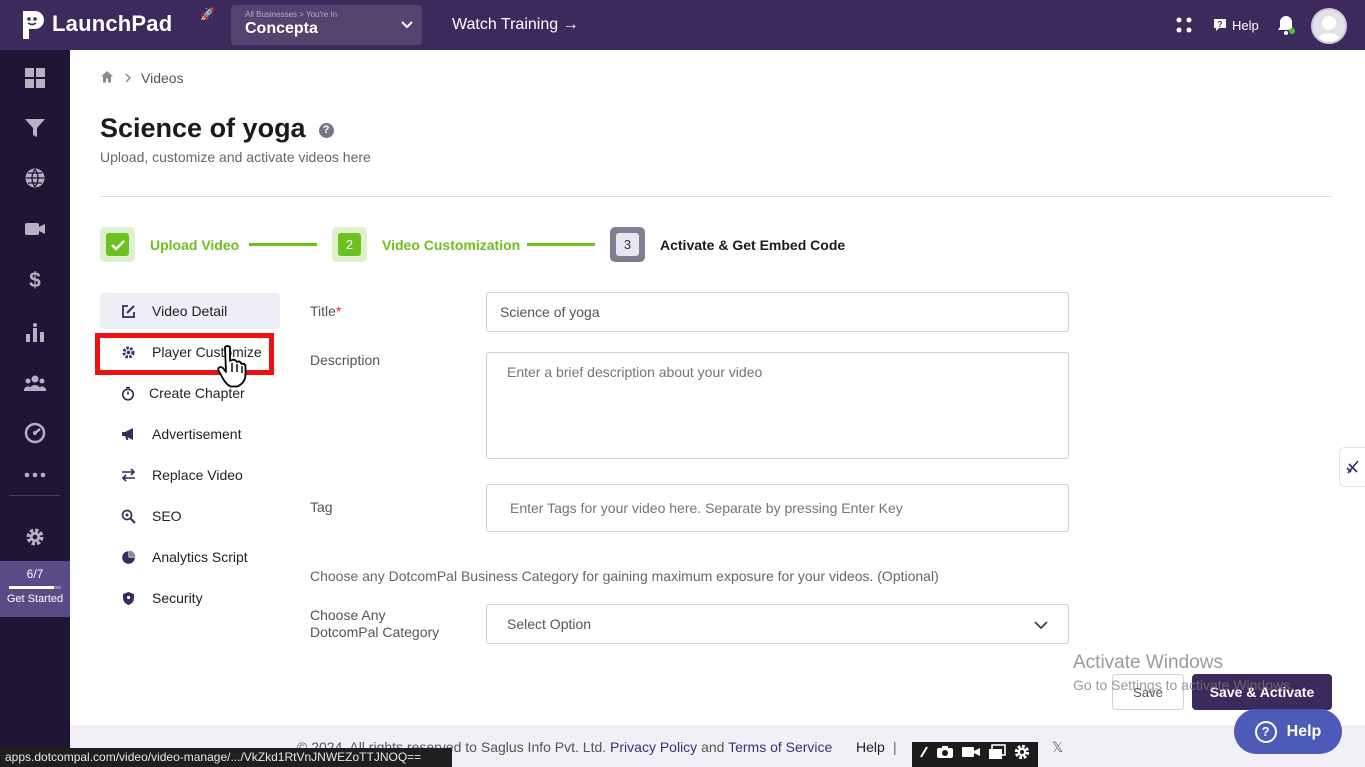  What do you see at coordinates (207, 14) in the screenshot?
I see `rocket-icon: 🚀` at bounding box center [207, 14].